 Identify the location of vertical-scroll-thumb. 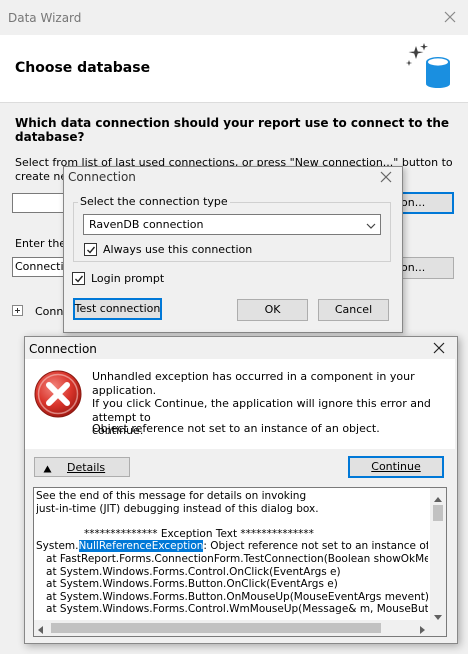
(438, 513).